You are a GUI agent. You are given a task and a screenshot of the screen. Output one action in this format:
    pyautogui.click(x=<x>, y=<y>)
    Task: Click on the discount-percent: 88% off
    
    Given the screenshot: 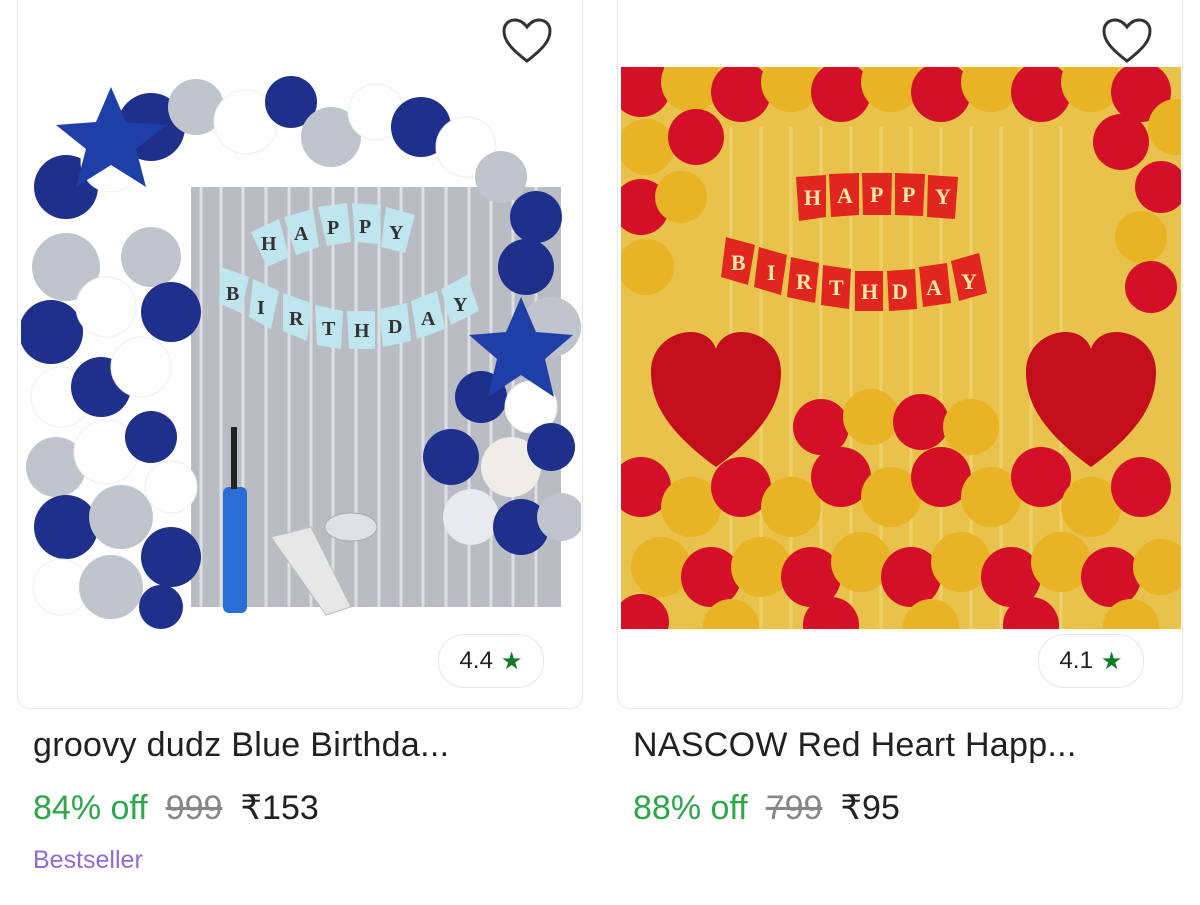 What is the action you would take?
    pyautogui.click(x=690, y=808)
    